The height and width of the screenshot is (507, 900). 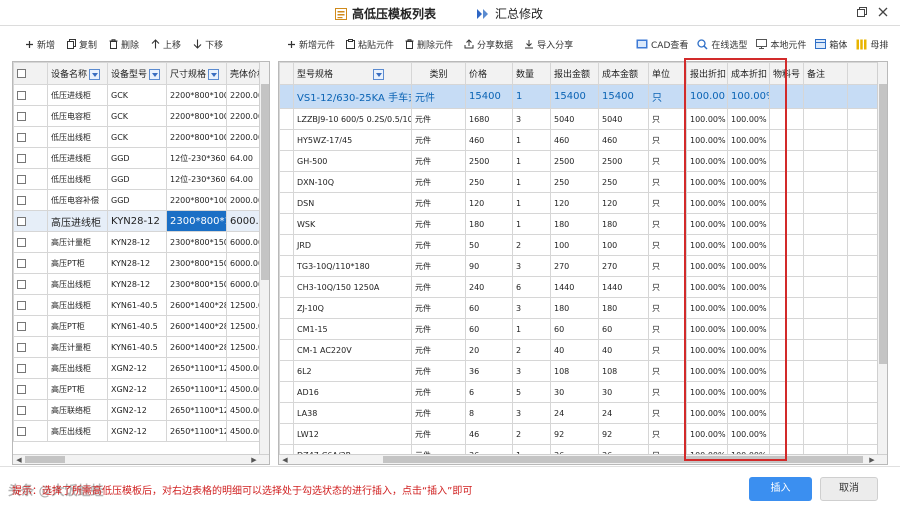 What do you see at coordinates (623, 308) in the screenshot?
I see `cell-cost-amount: 180` at bounding box center [623, 308].